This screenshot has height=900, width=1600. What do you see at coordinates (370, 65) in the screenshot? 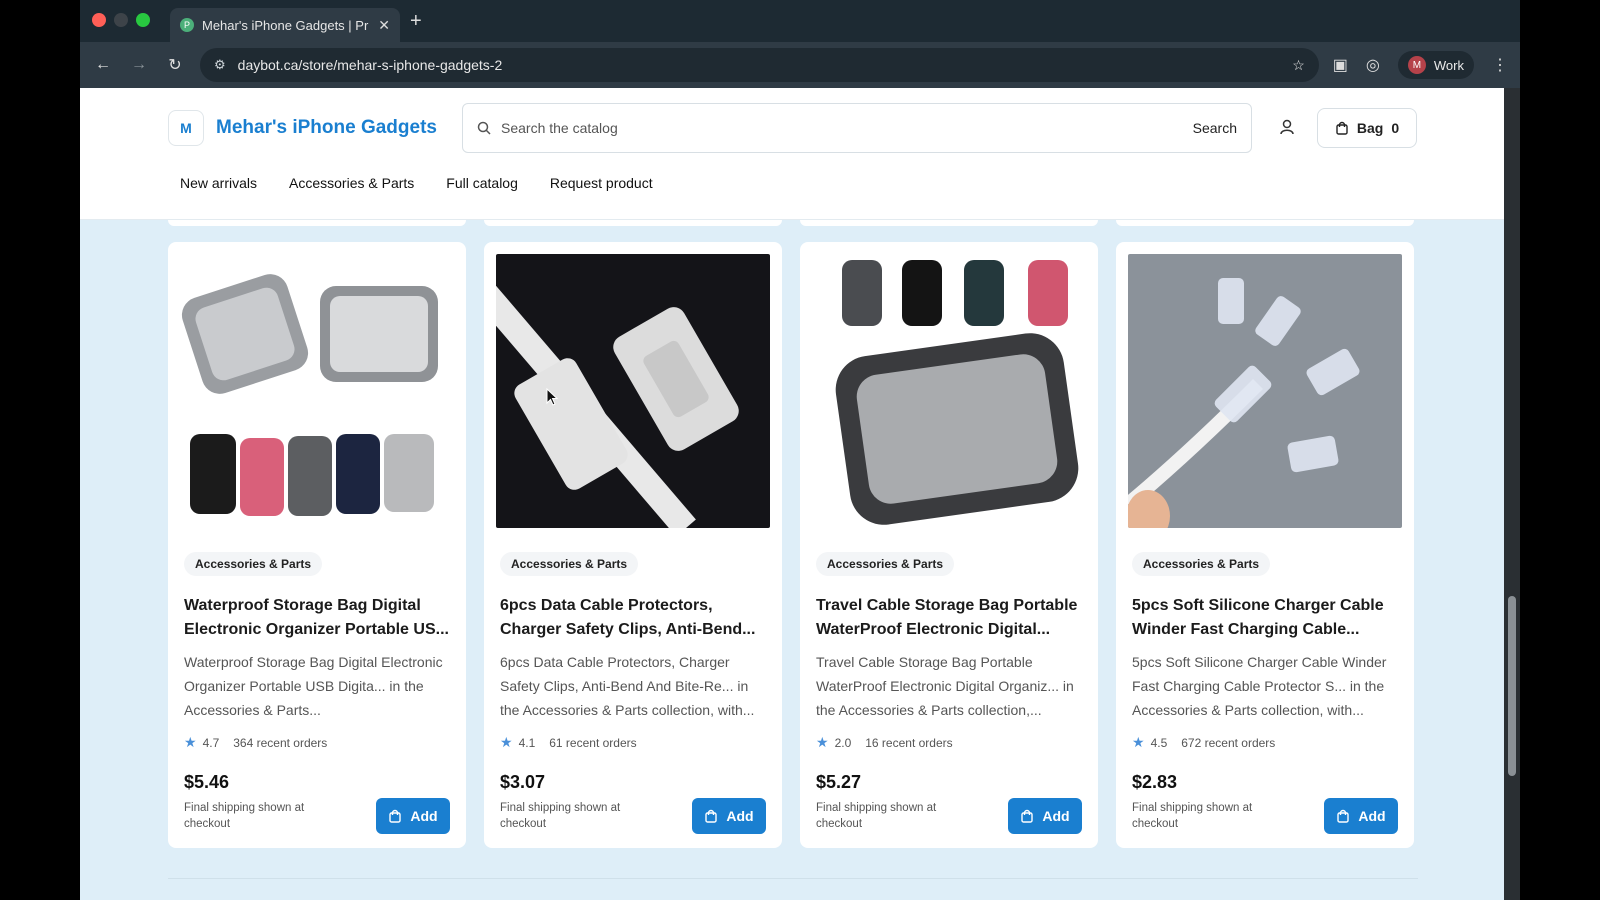
I see `url-text: daybot.ca/store/mehar-s-iphone-gadgets-2` at bounding box center [370, 65].